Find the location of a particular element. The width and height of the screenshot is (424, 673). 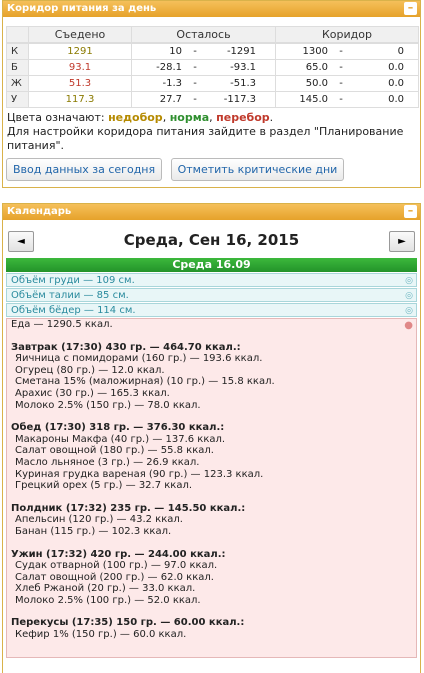

corridor-panel-header: Коридор питания за день – is located at coordinates (211, 9).